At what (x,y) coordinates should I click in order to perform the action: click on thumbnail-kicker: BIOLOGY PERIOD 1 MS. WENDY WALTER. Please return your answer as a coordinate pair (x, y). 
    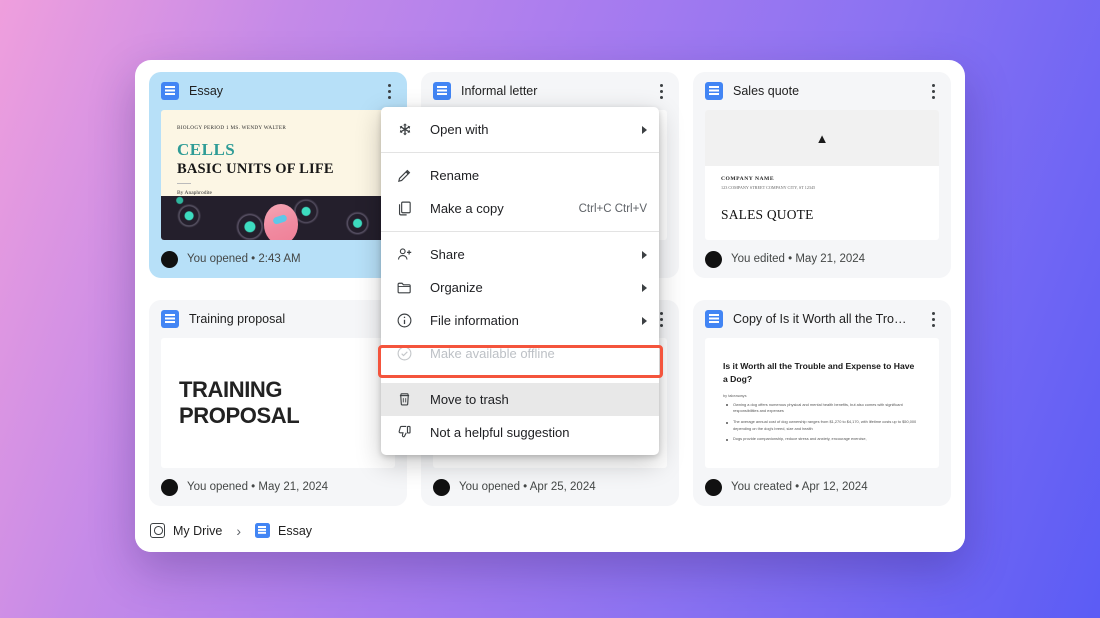
    Looking at the image, I should click on (232, 128).